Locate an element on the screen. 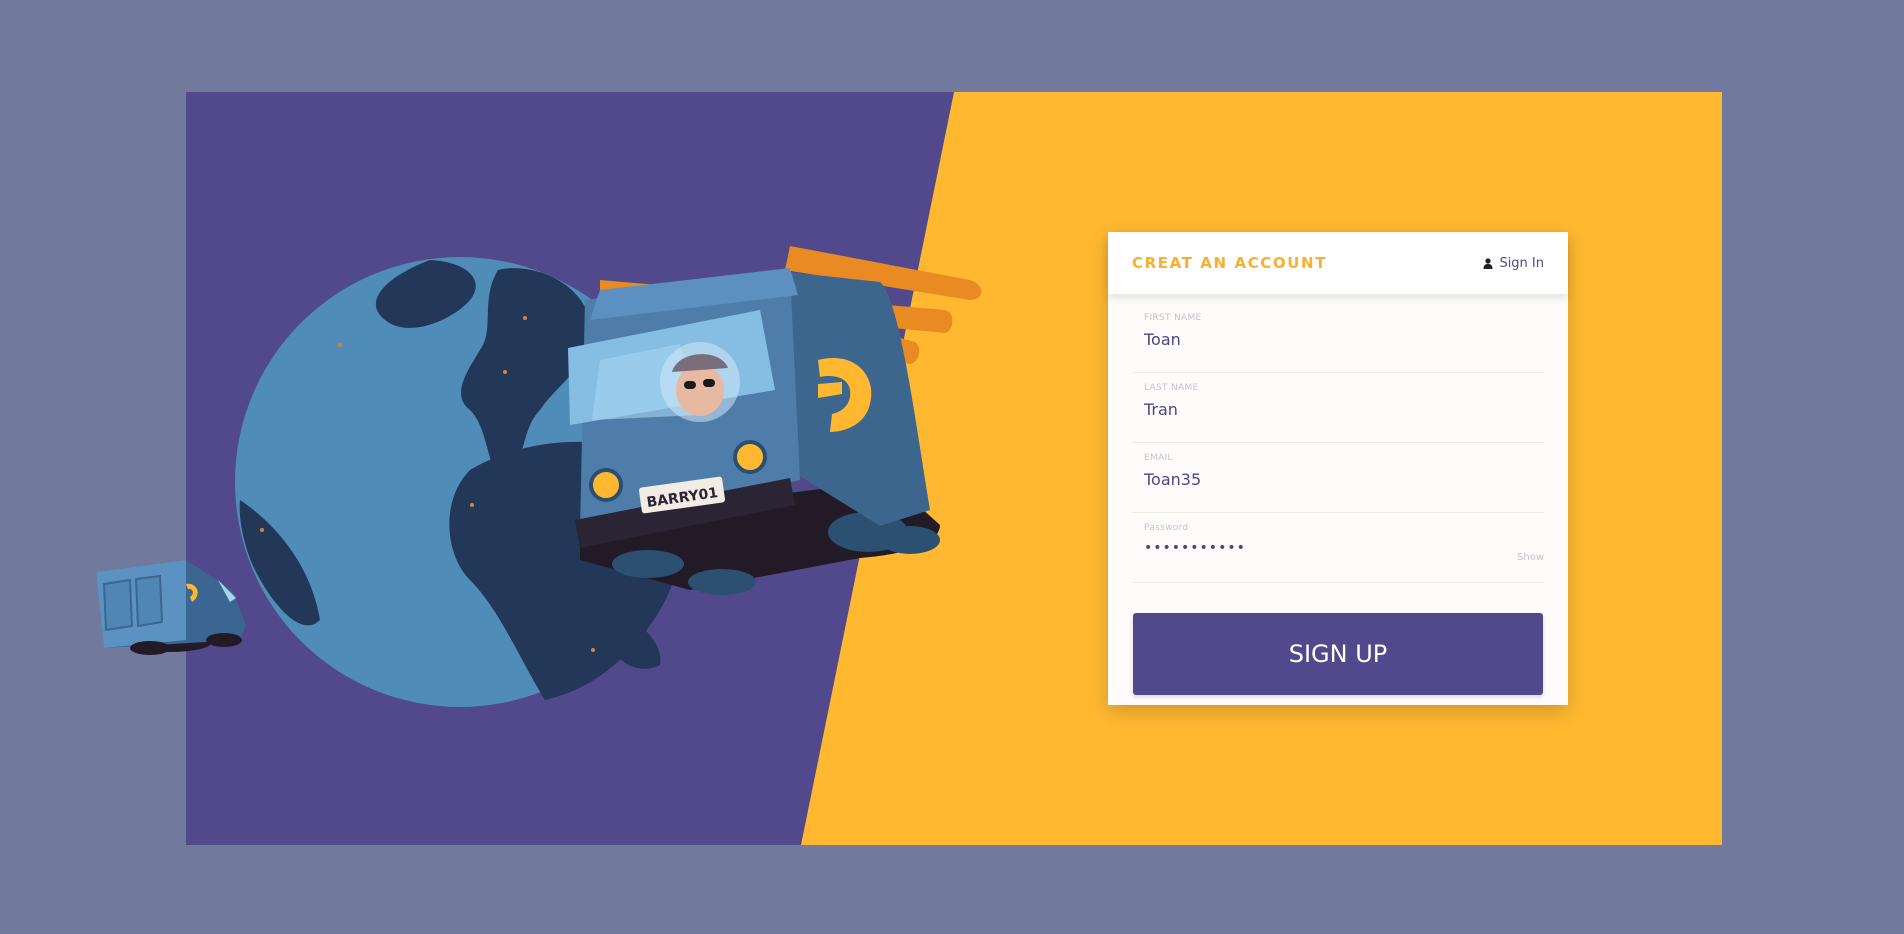 The width and height of the screenshot is (1904, 934). signin-label: Sign In is located at coordinates (1521, 263).